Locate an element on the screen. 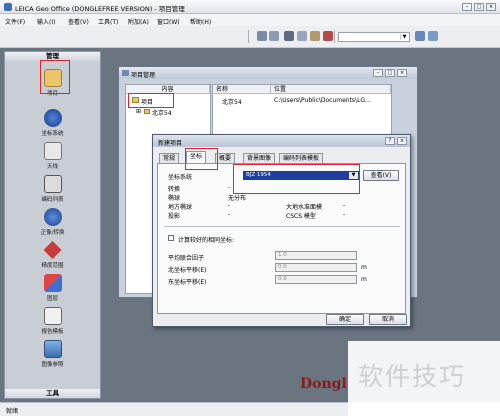 This screenshot has height=416, width=500. scale-label: 平均联合因子 is located at coordinates (186, 258).